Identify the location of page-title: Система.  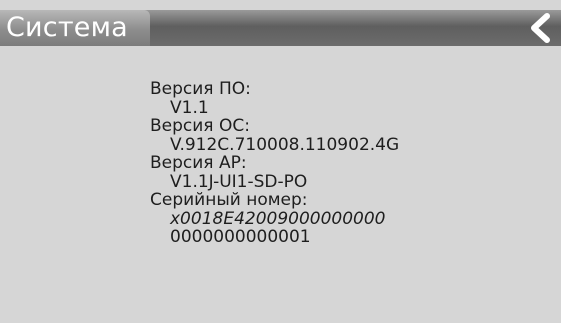
(67, 27).